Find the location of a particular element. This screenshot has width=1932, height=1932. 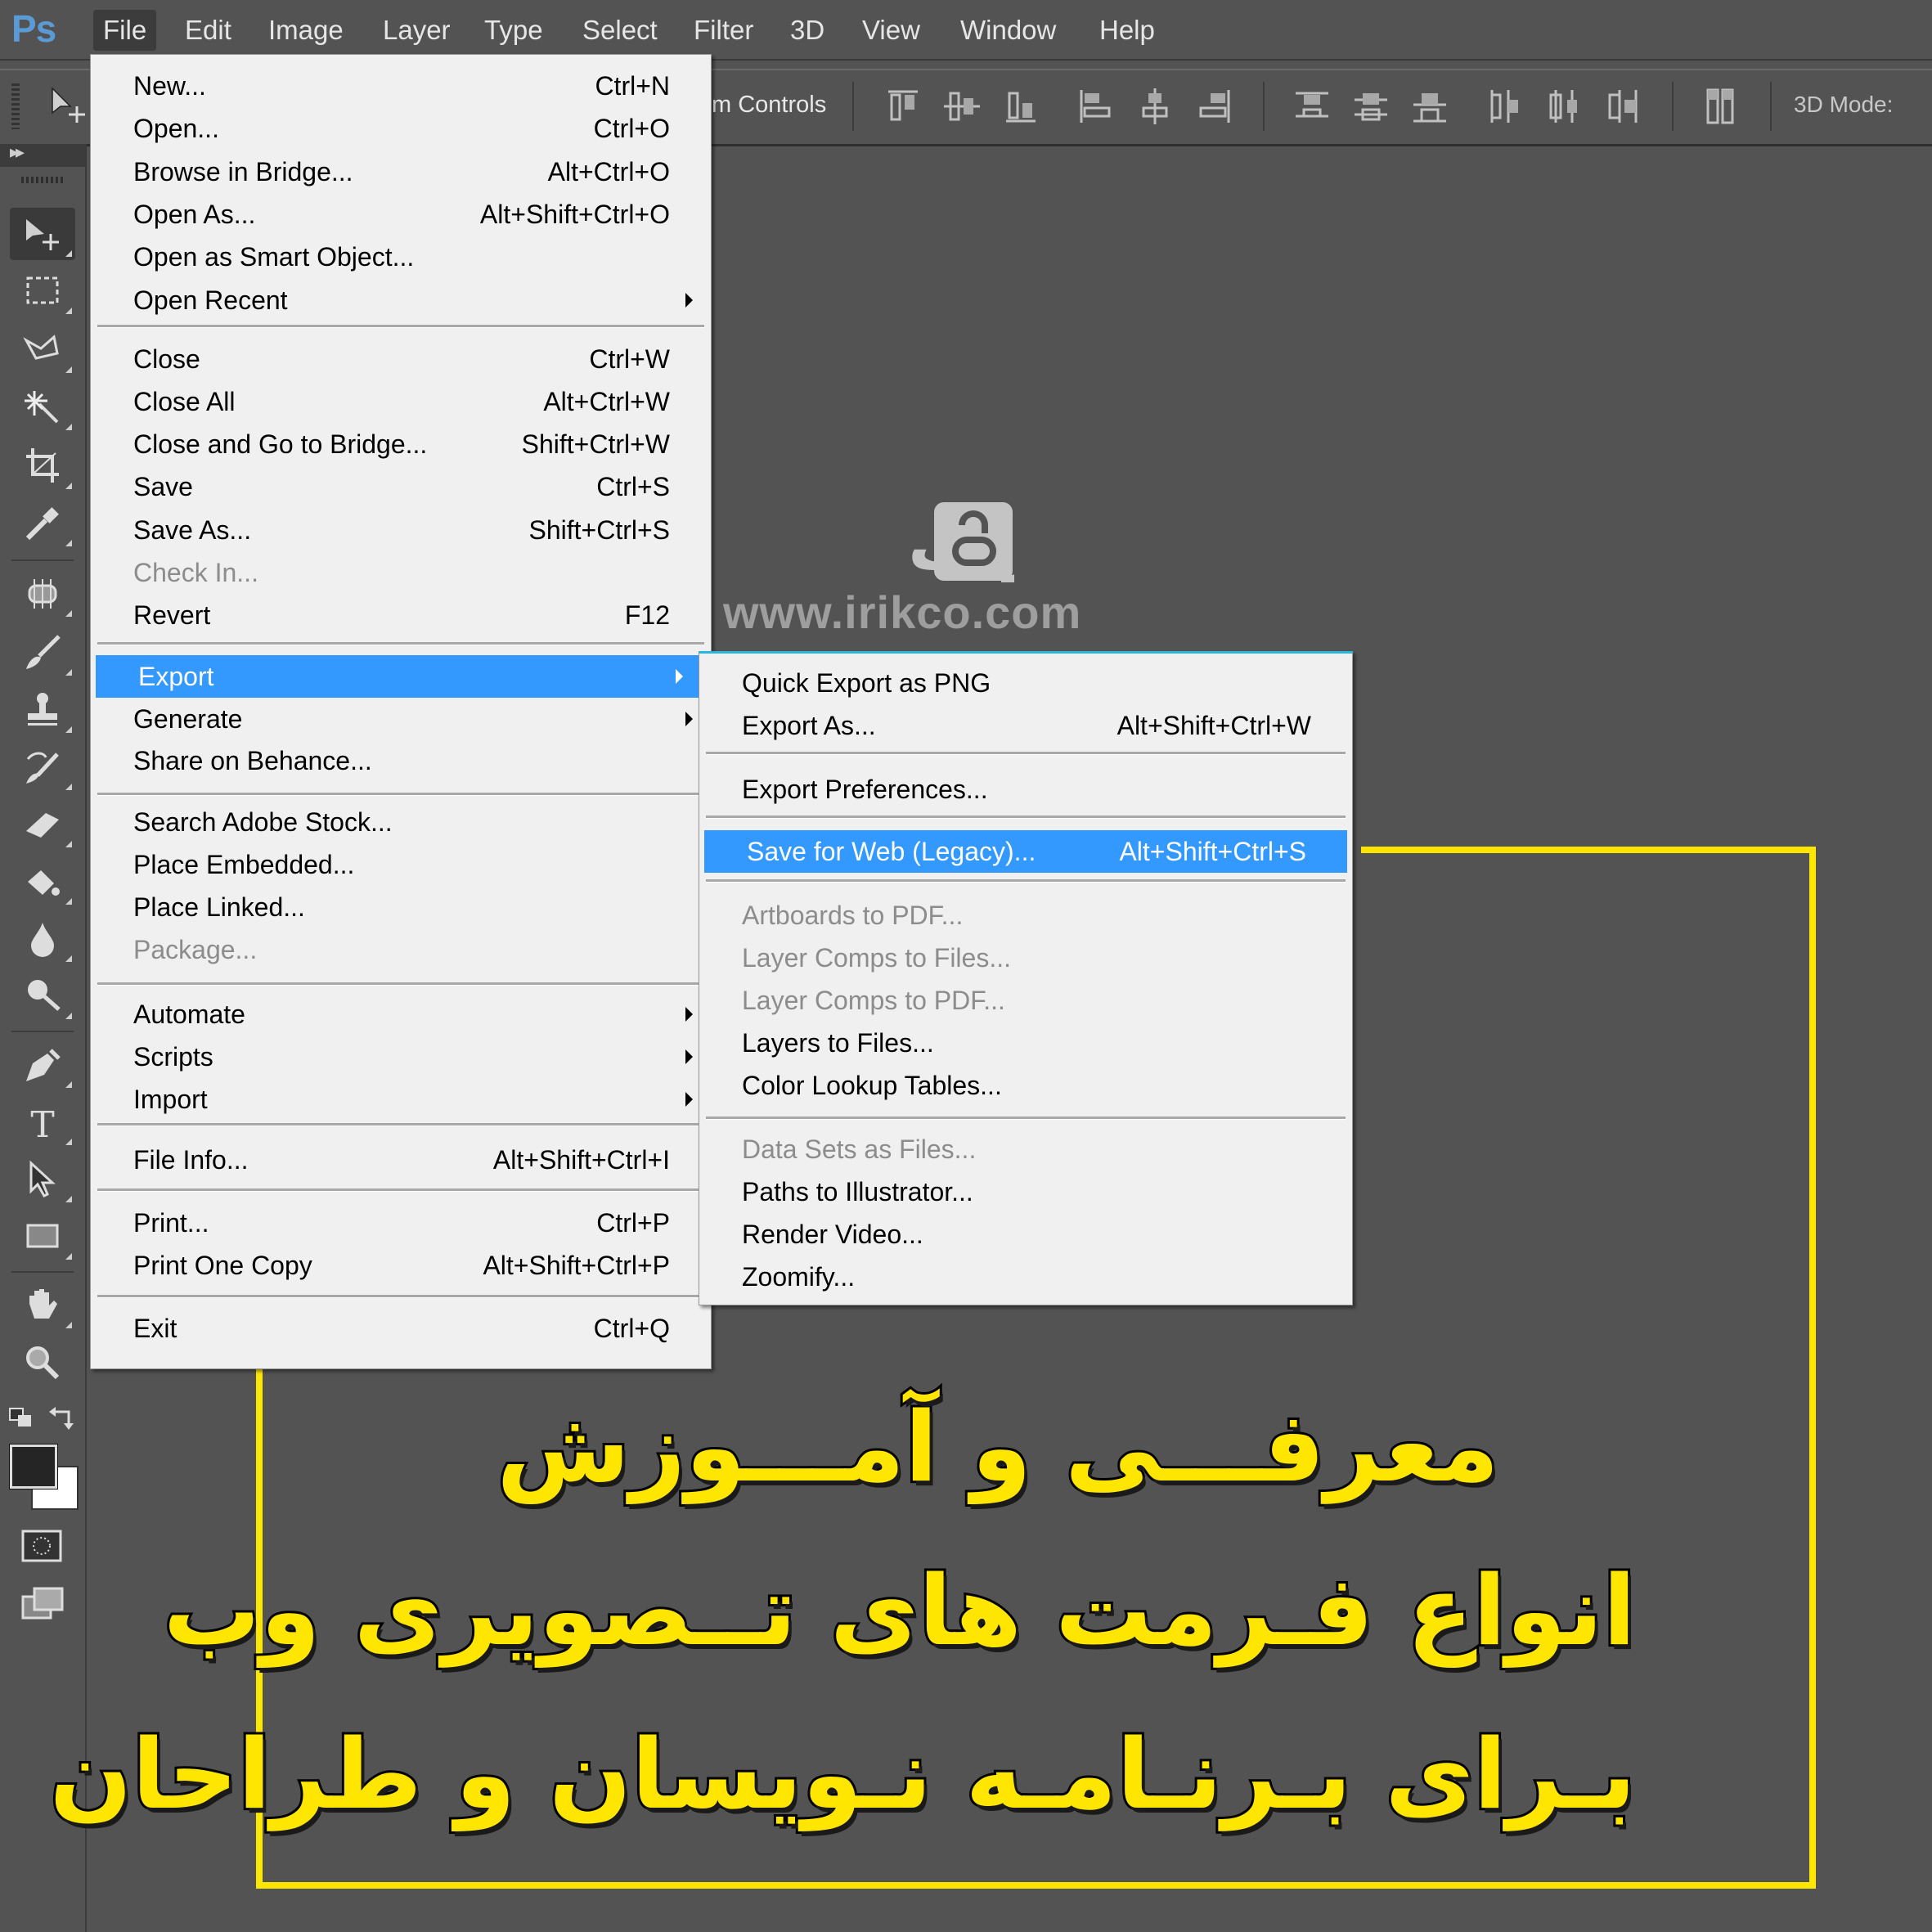

menu-layer: Layer is located at coordinates (417, 31).